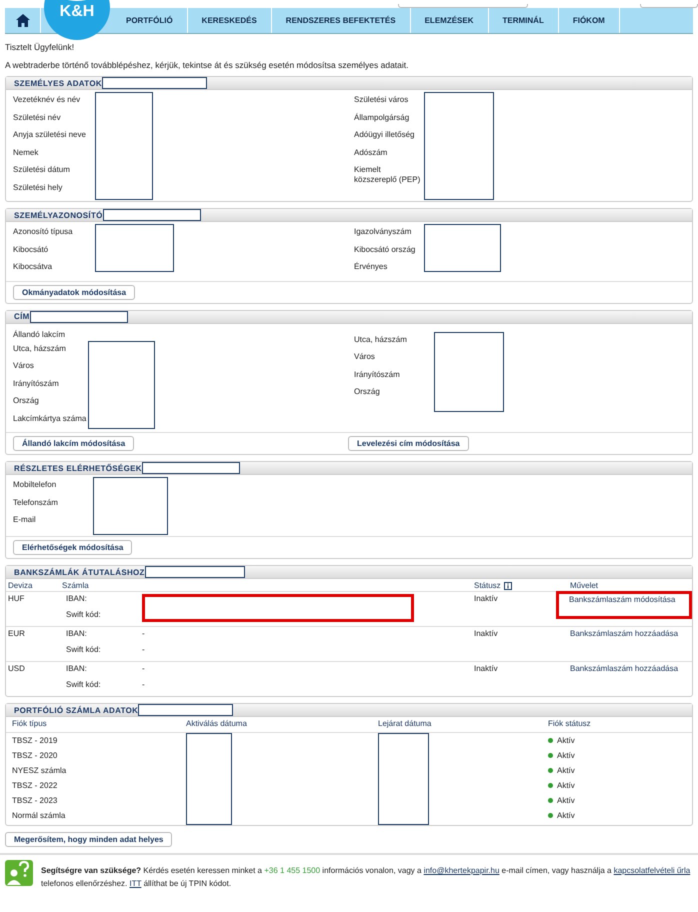 The width and height of the screenshot is (698, 912). I want to click on table-cell-text: TBSZ - 2019, so click(35, 740).